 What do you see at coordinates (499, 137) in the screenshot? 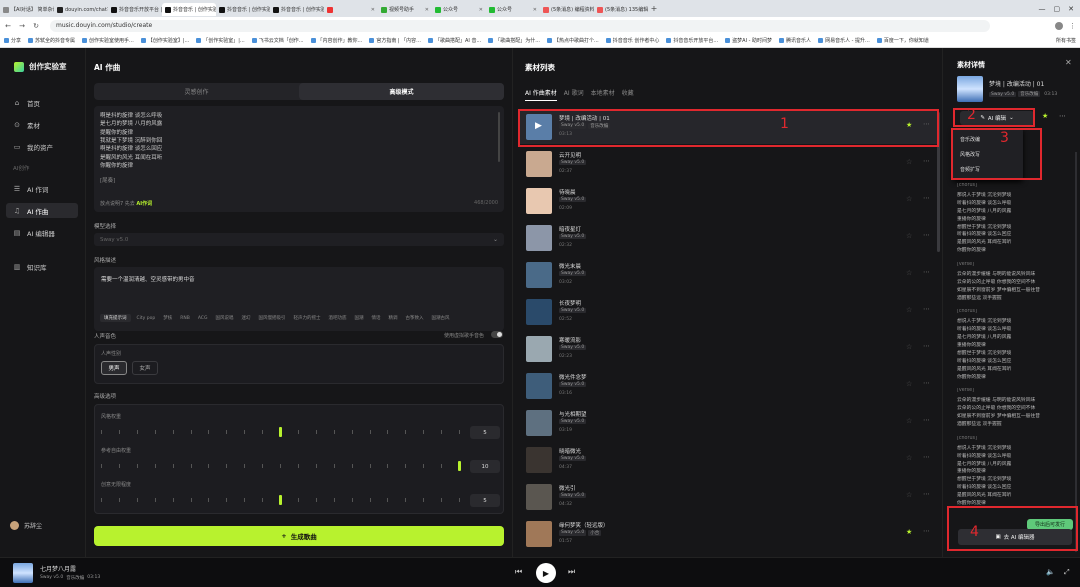
I see `lyrics-scrollbar` at bounding box center [499, 137].